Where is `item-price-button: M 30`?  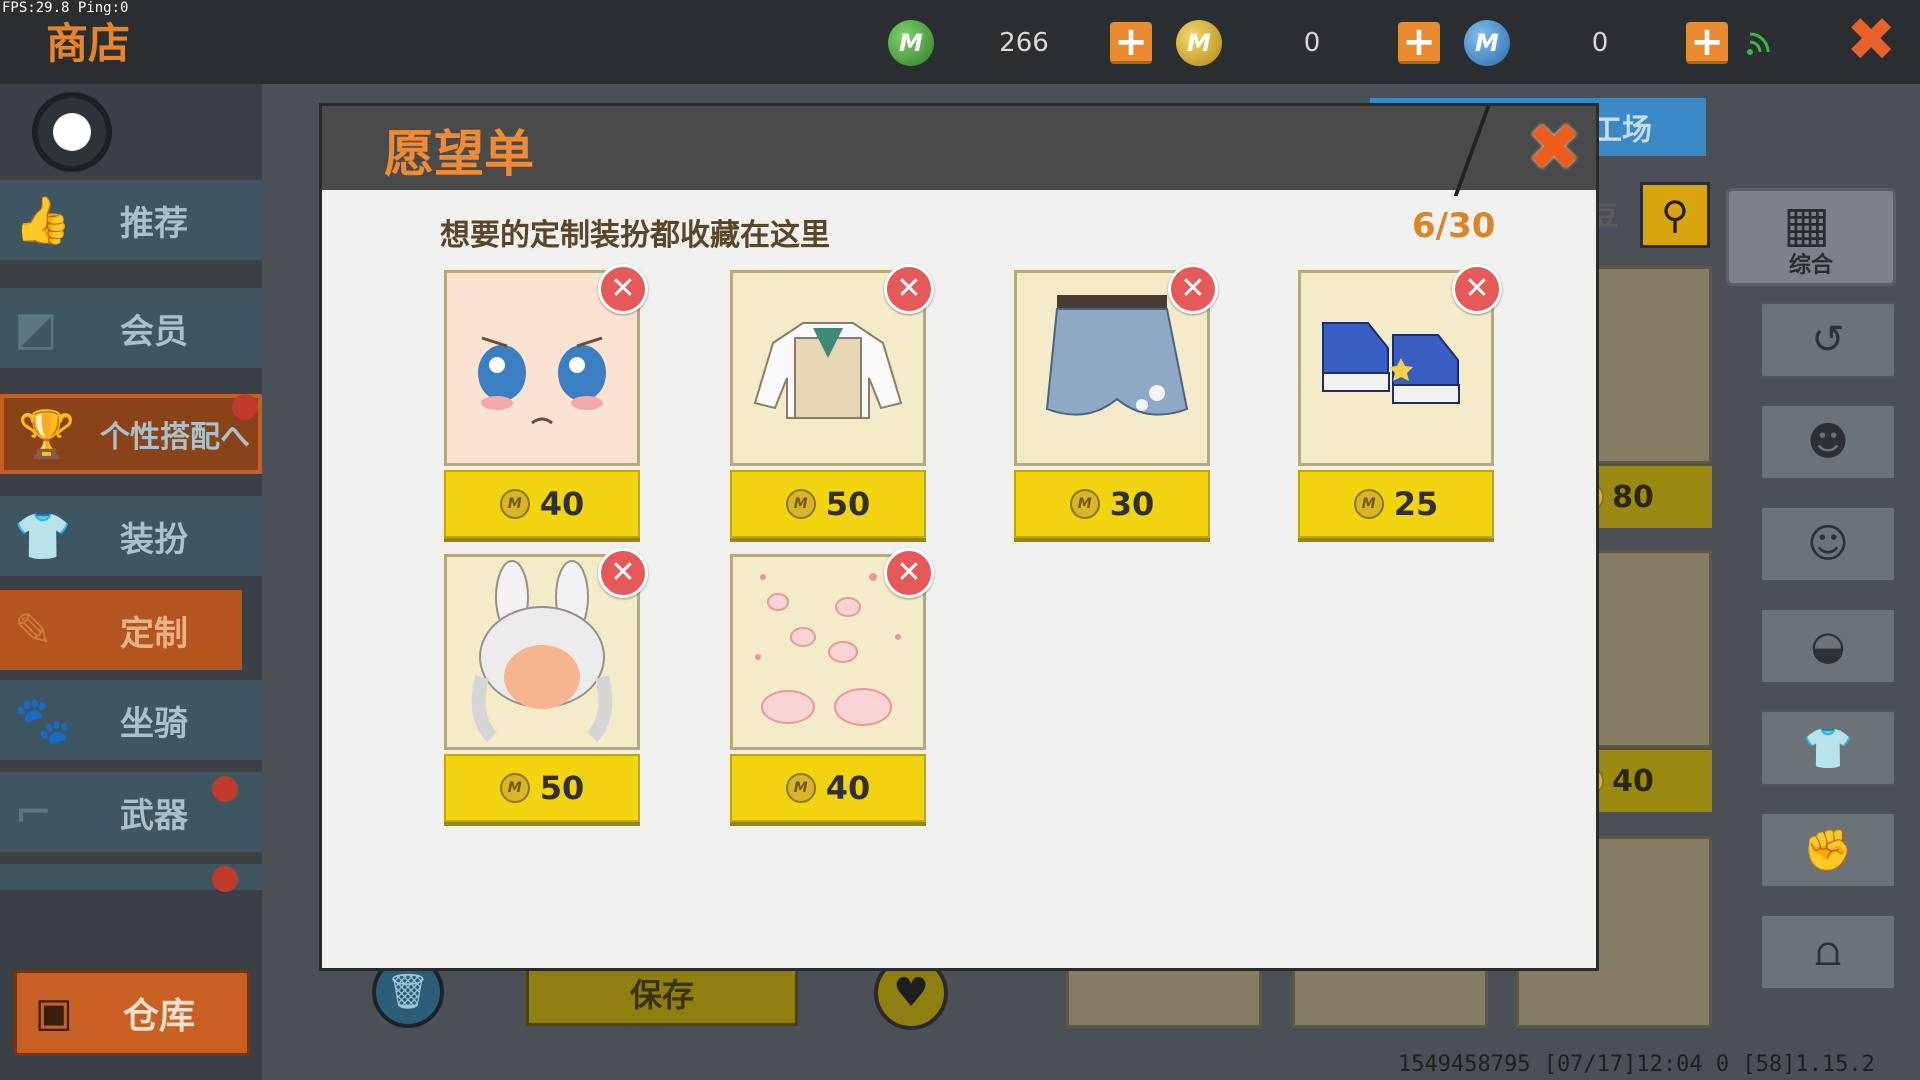
item-price-button: M 30 is located at coordinates (1112, 504).